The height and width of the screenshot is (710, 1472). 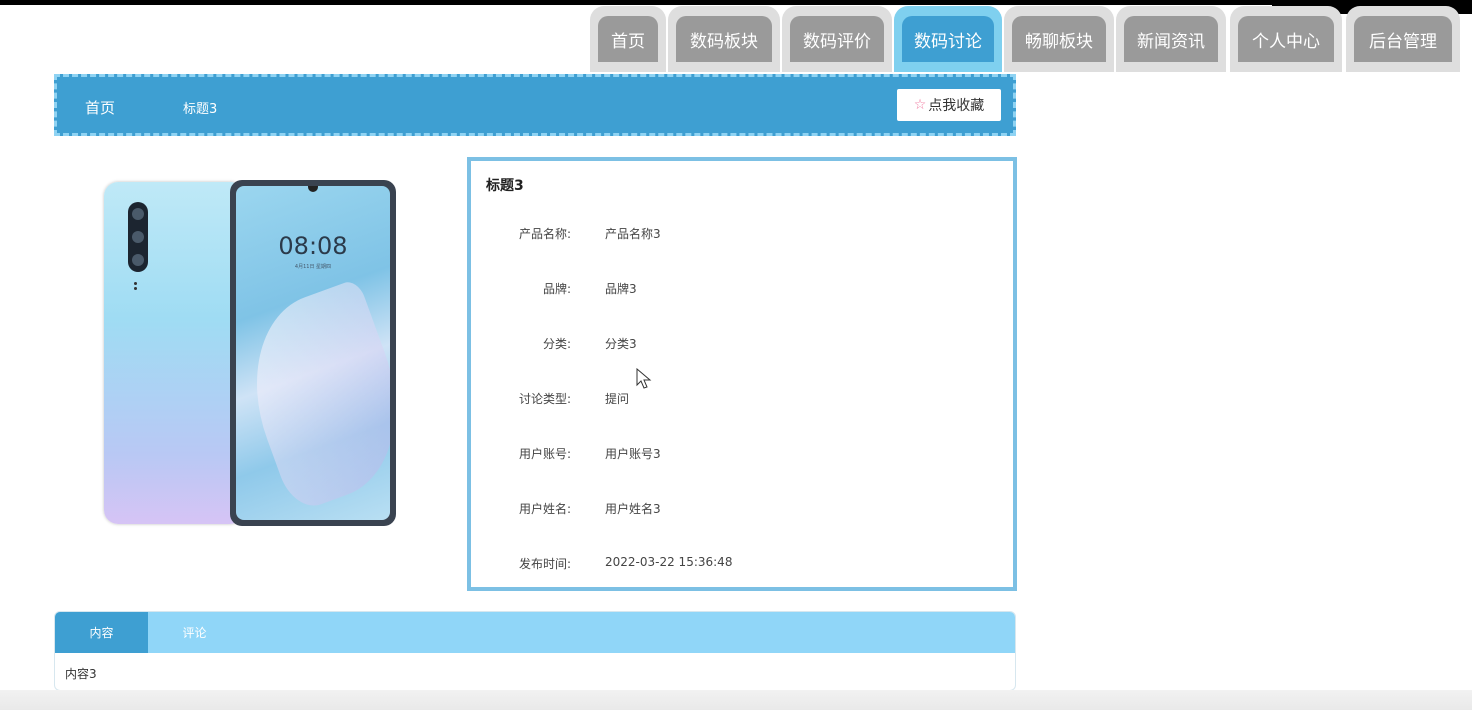 What do you see at coordinates (1059, 39) in the screenshot?
I see `nav-tab-chat-section: 畅聊板块` at bounding box center [1059, 39].